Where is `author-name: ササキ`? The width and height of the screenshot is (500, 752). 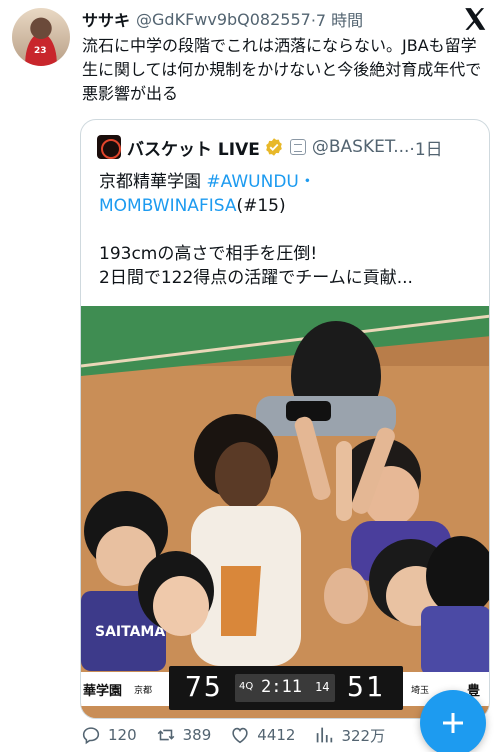 author-name: ササキ is located at coordinates (106, 19).